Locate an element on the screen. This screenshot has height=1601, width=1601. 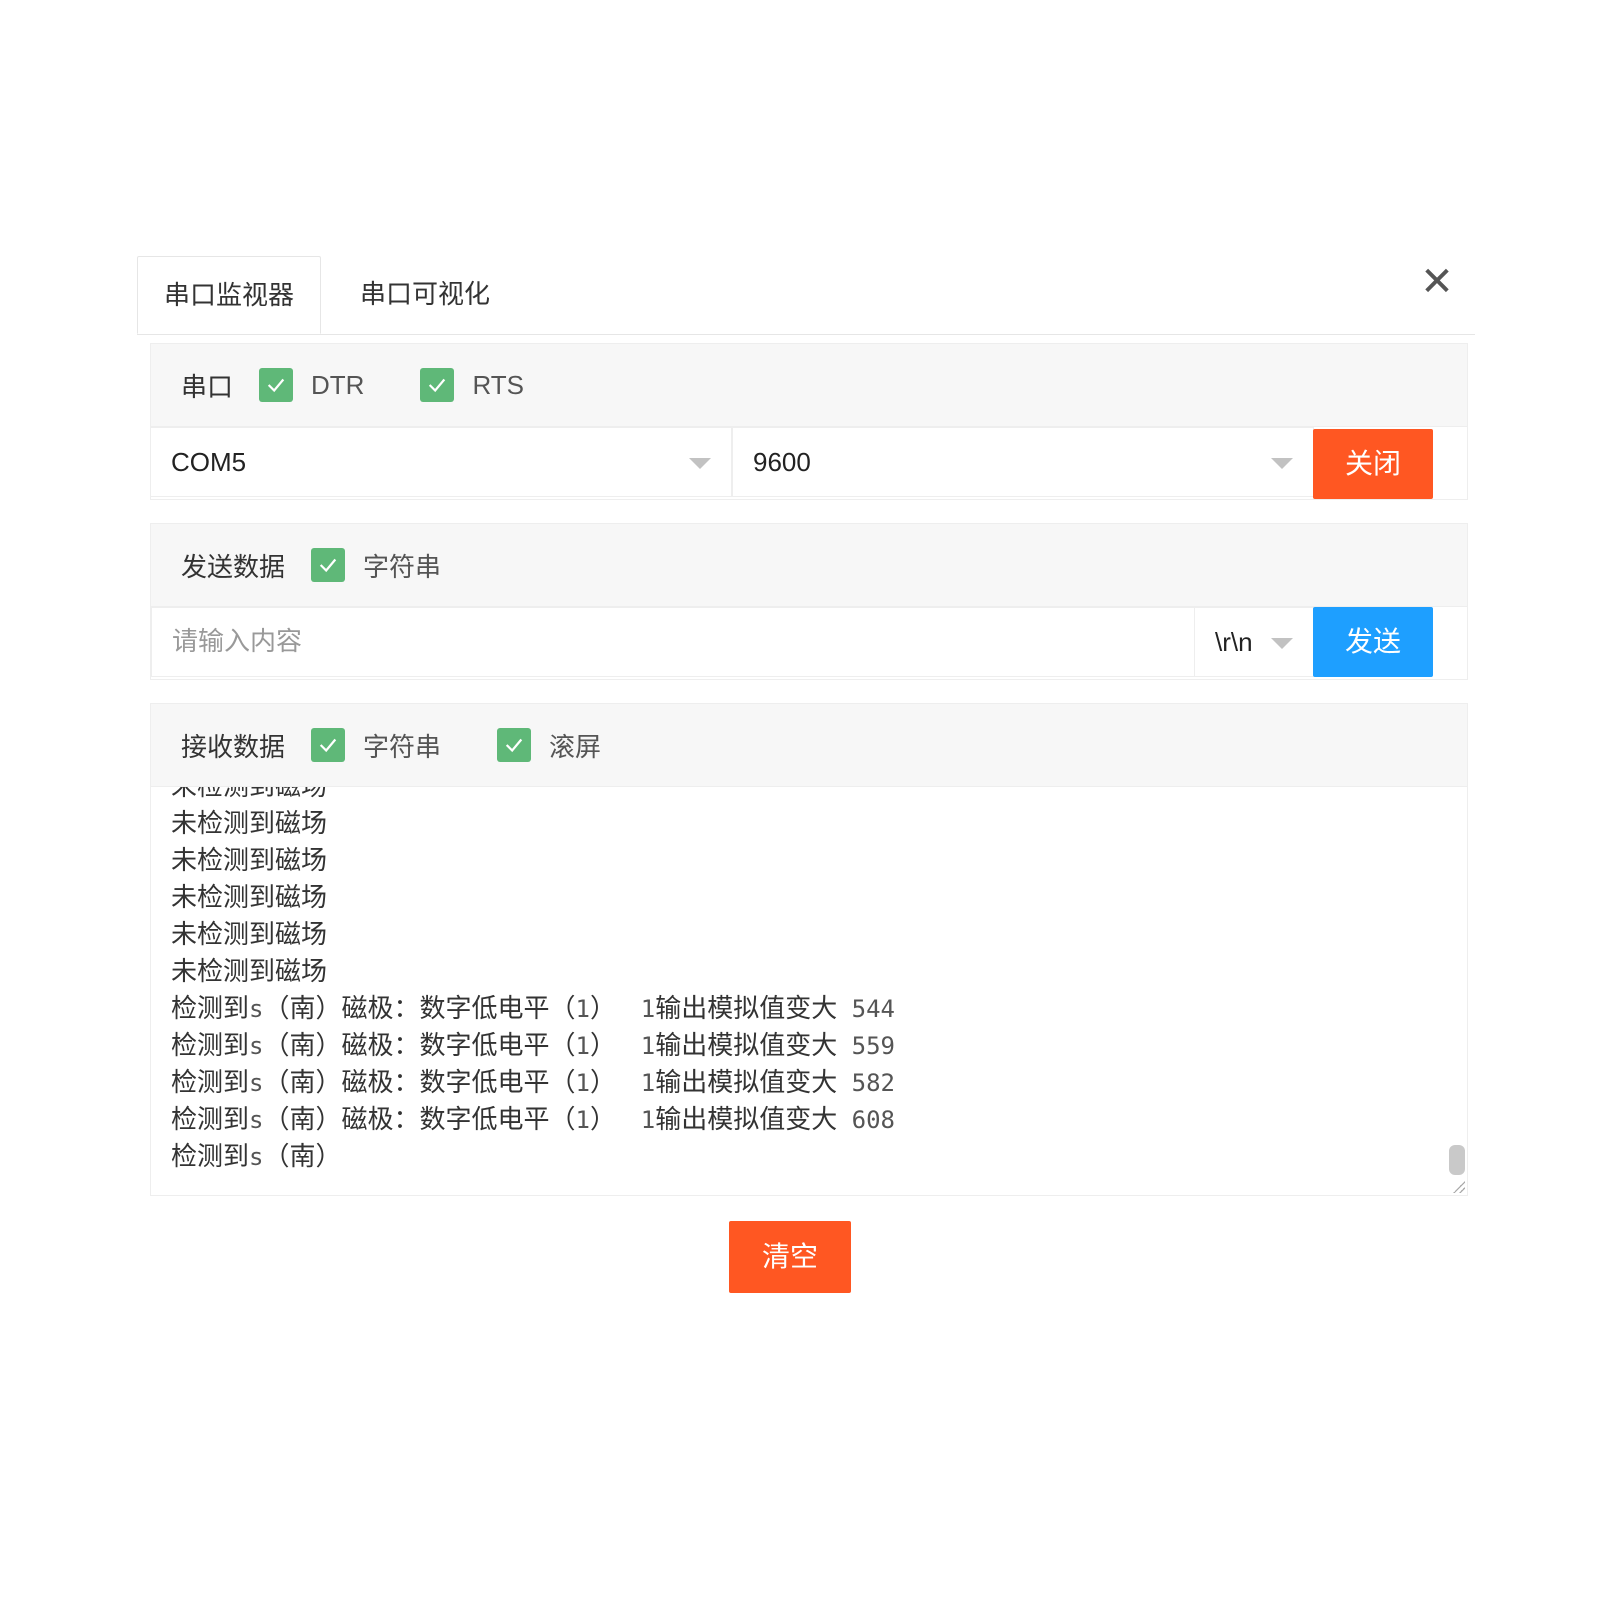
receive-line-segment: 544 is located at coordinates (866, 1009).